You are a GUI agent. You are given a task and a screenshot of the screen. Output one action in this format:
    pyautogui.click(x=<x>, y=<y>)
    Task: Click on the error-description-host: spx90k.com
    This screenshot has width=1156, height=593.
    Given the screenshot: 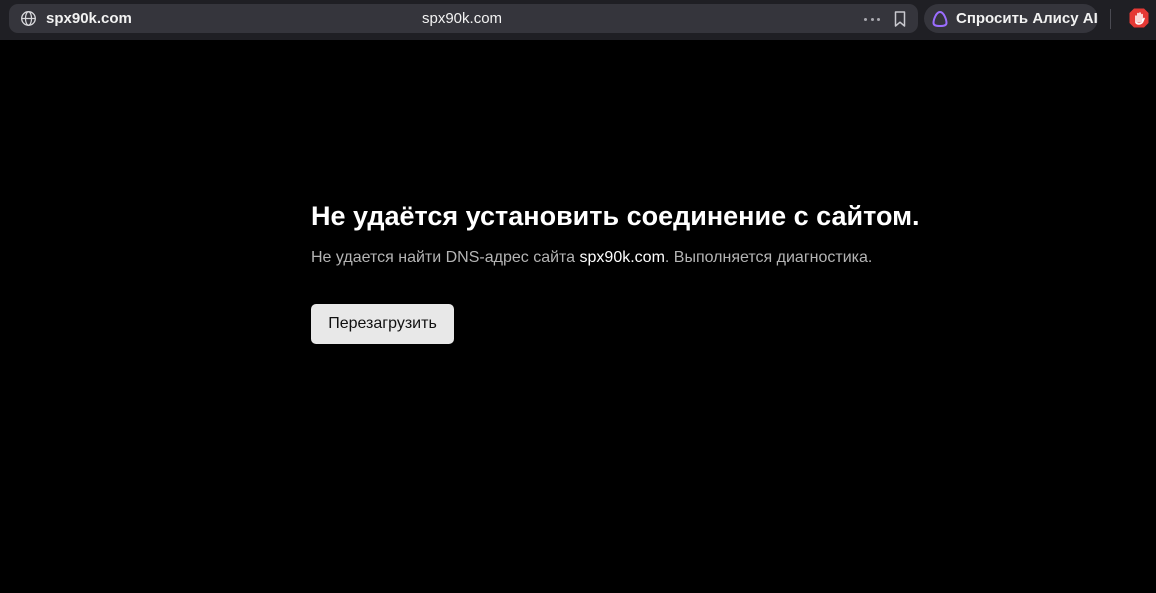 What is the action you would take?
    pyautogui.click(x=622, y=257)
    